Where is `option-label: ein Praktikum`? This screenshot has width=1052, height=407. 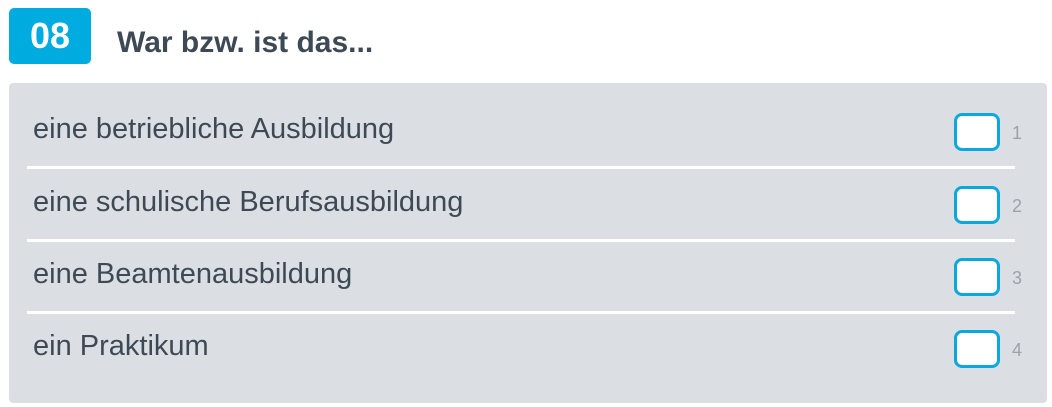 option-label: ein Praktikum is located at coordinates (121, 346).